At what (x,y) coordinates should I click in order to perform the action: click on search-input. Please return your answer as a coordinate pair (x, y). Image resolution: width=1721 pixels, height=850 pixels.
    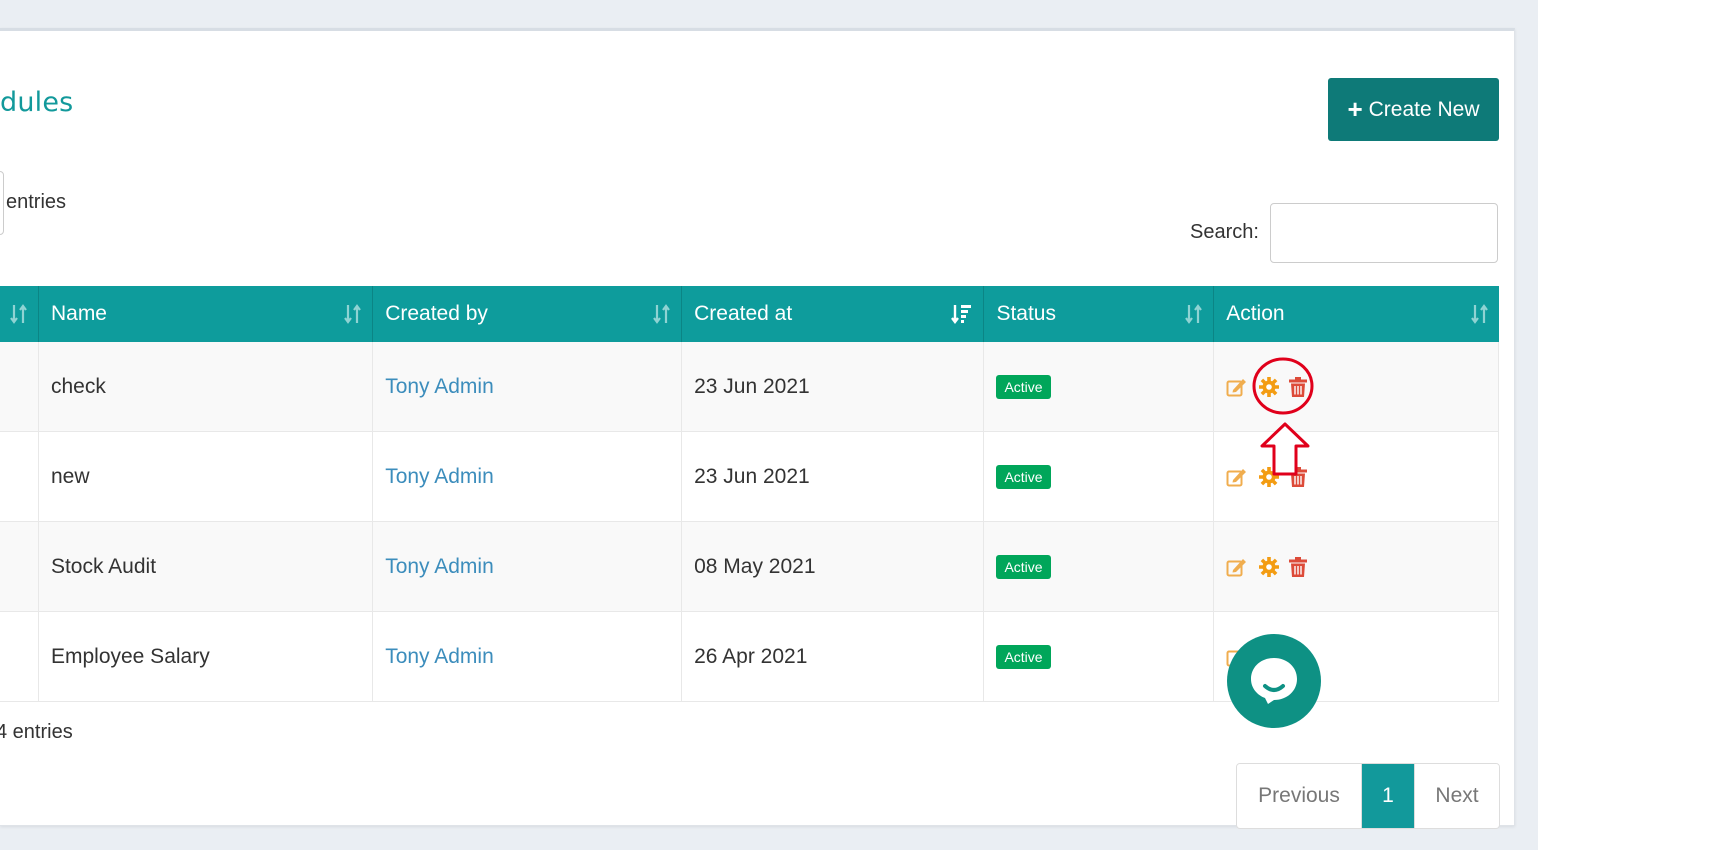
    Looking at the image, I should click on (1384, 233).